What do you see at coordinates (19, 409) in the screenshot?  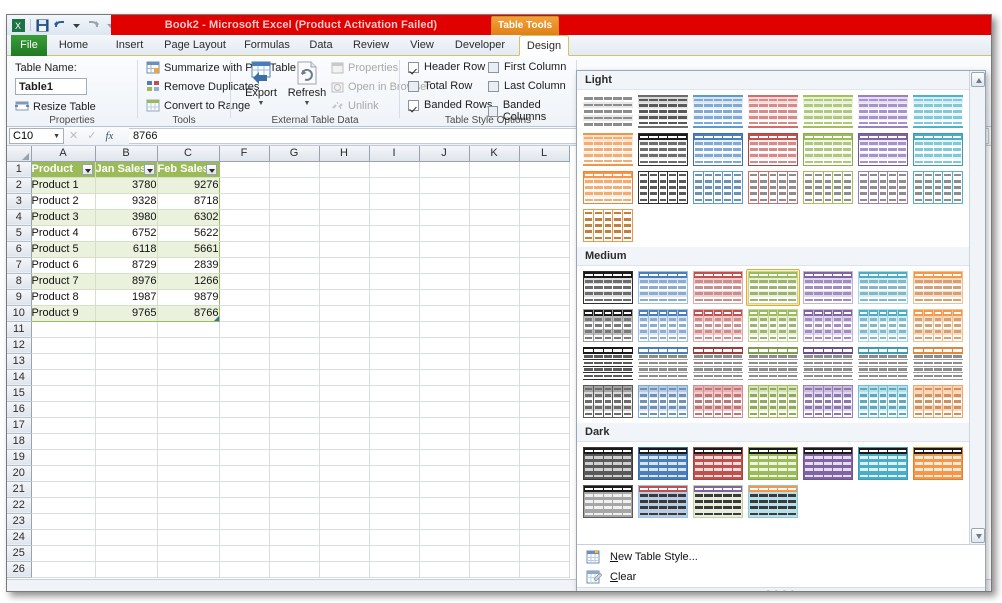 I see `row-header-16: 16` at bounding box center [19, 409].